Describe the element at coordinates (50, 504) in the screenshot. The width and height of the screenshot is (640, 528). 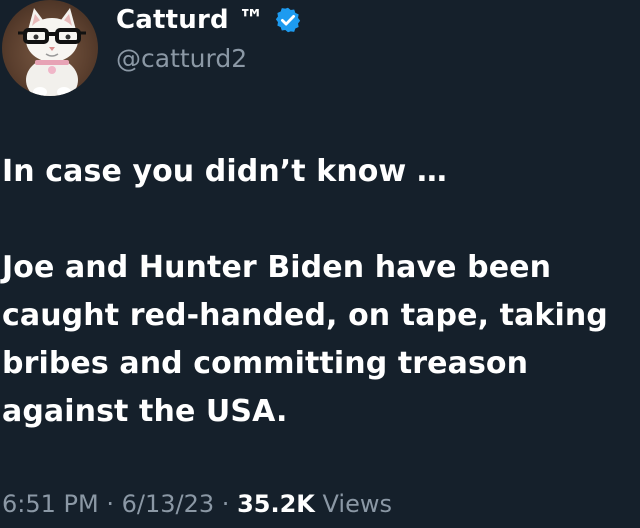
I see `tweet-time: 6:51 PM` at that location.